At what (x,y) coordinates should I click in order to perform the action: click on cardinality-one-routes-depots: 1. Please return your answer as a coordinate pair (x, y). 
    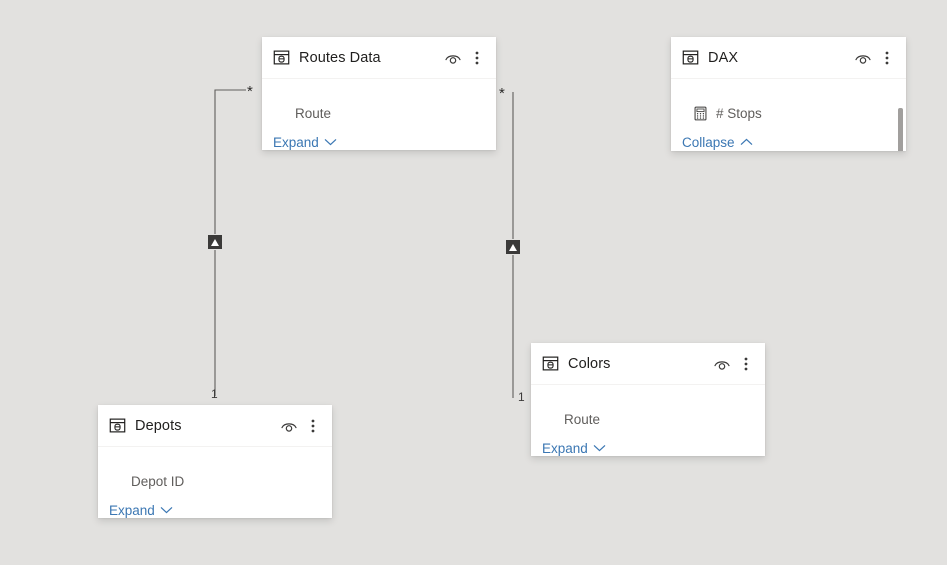
    Looking at the image, I should click on (214, 394).